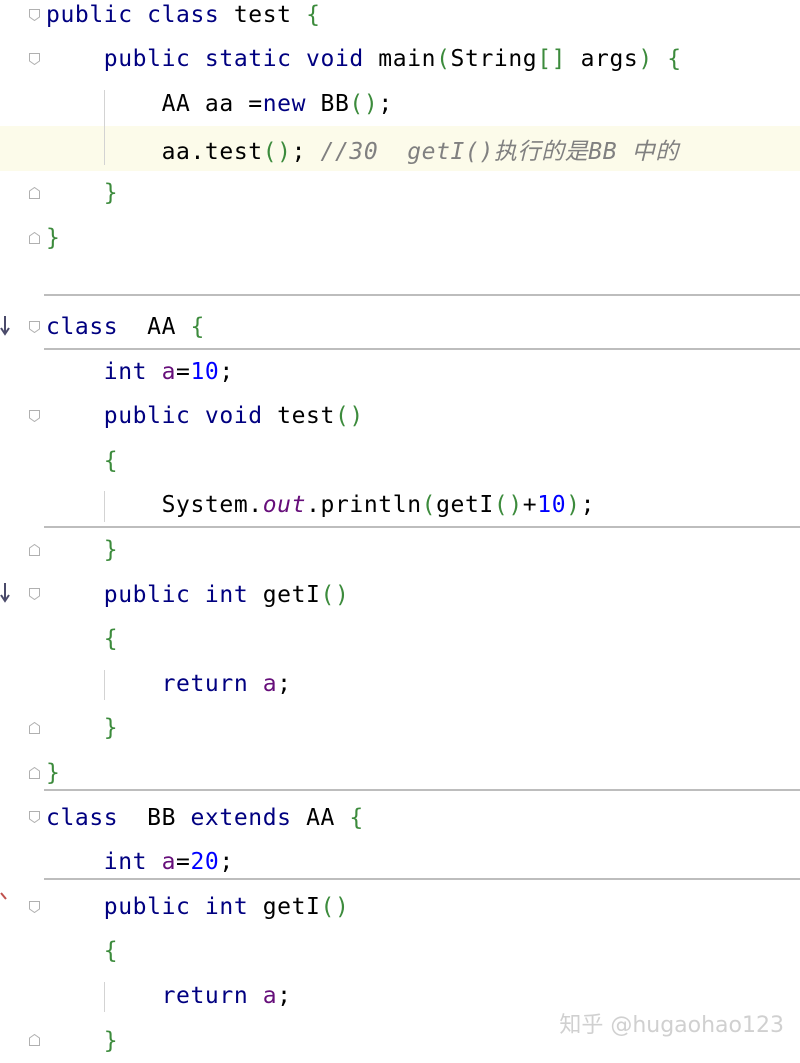  Describe the element at coordinates (147, 103) in the screenshot. I see `code-token: AA aa` at that location.